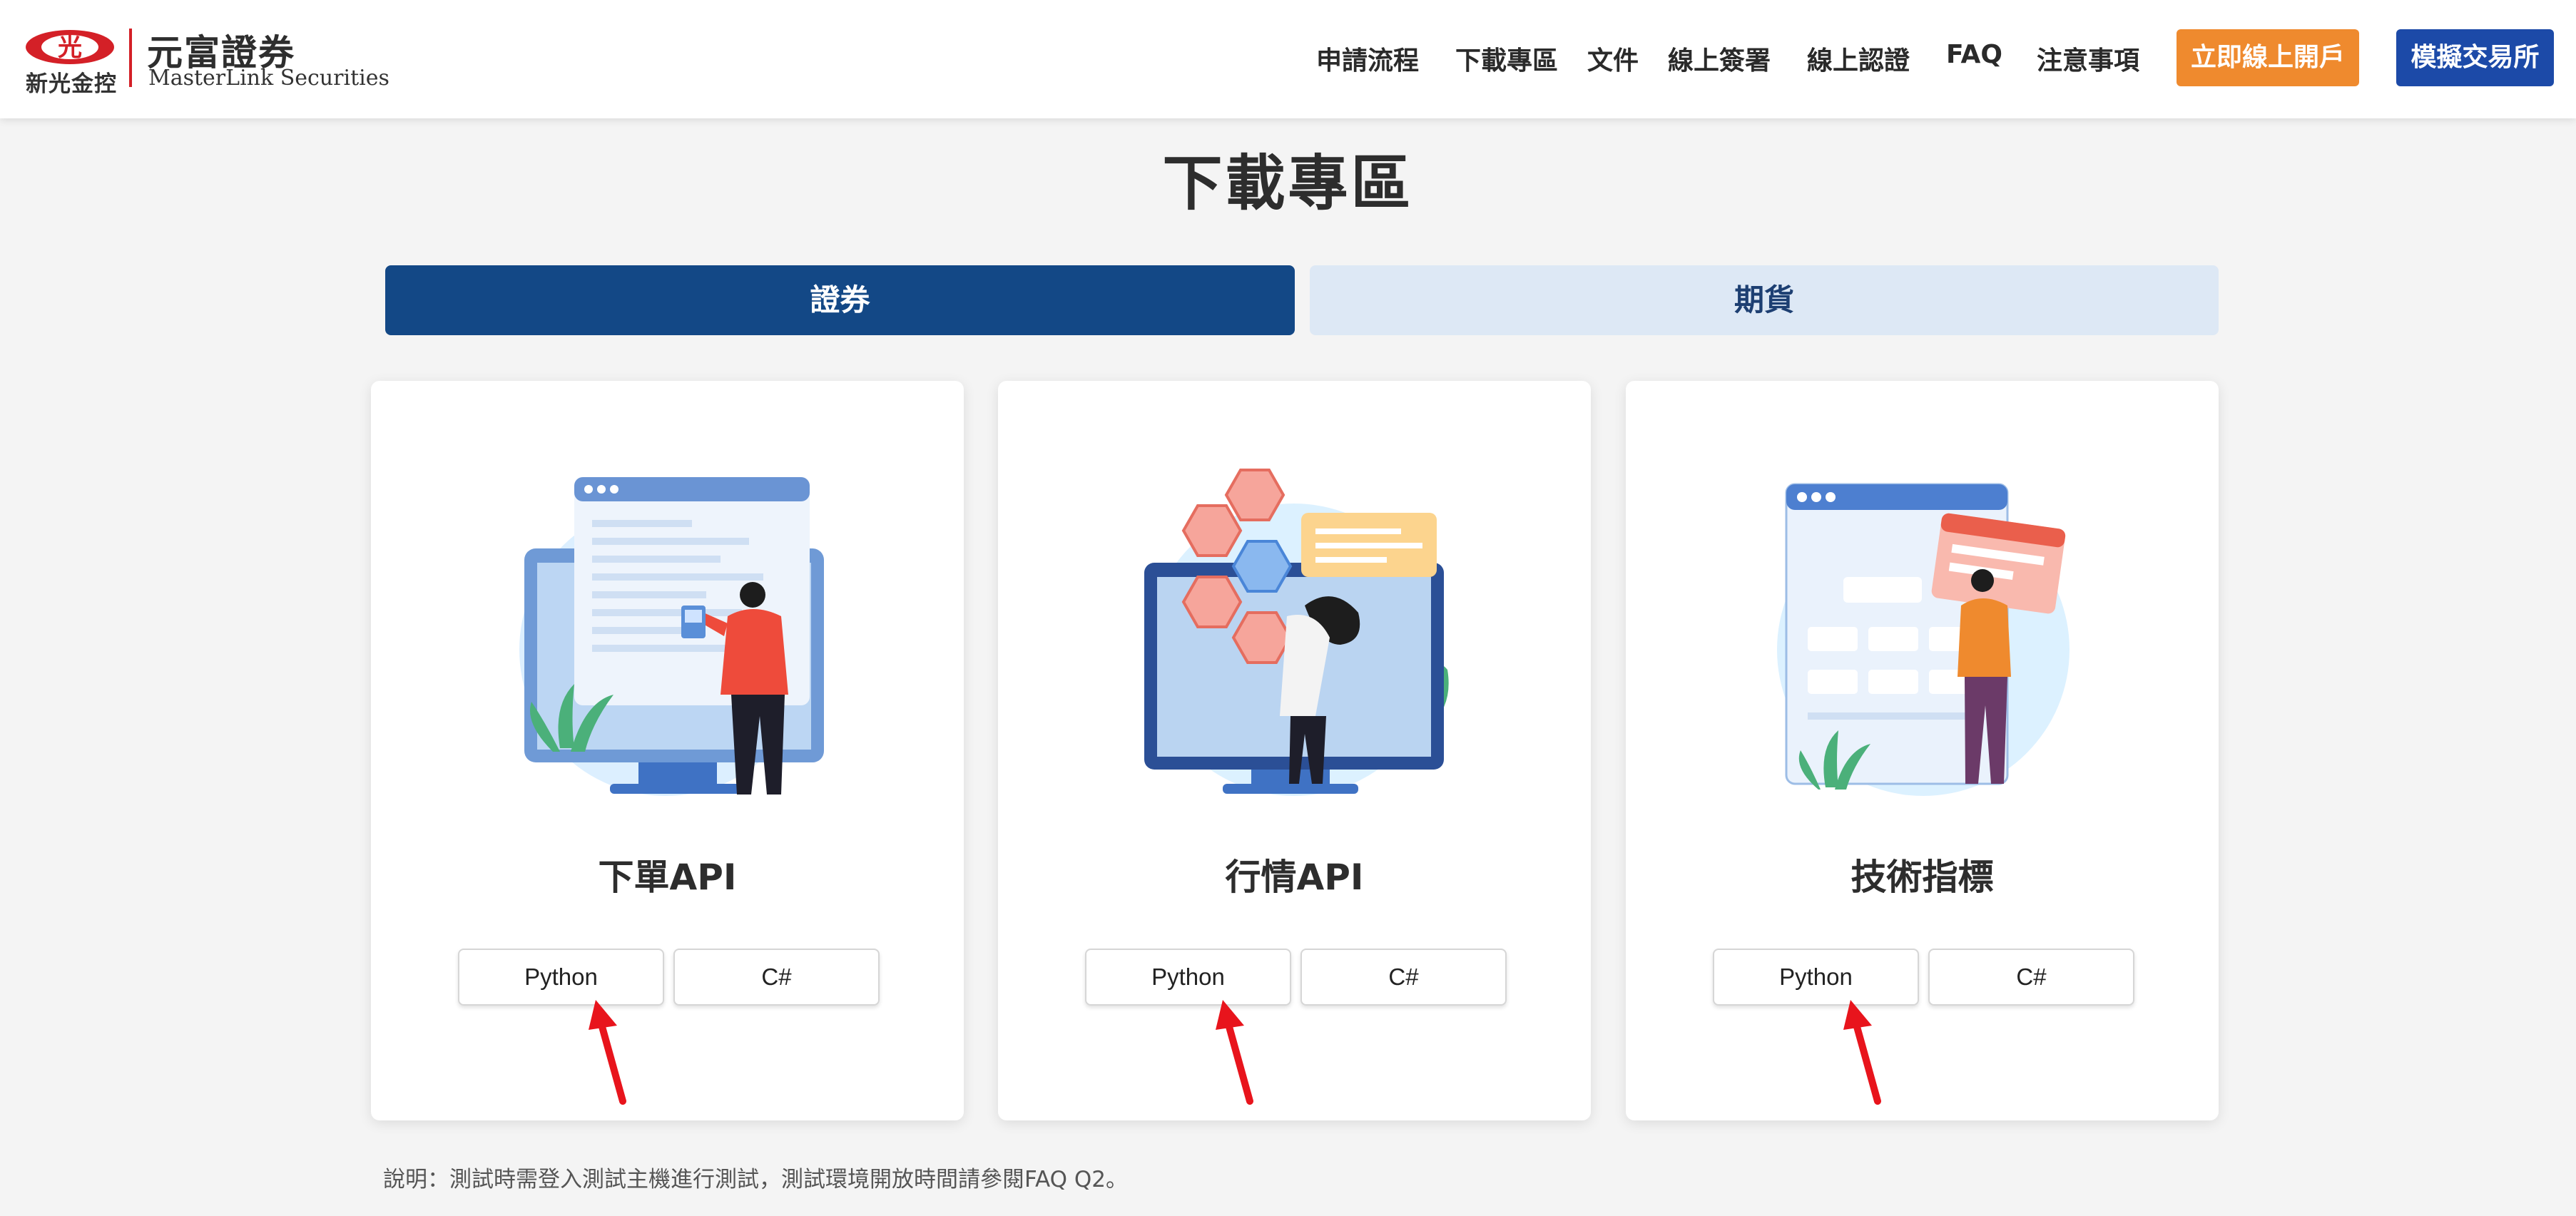 This screenshot has height=1216, width=2576. Describe the element at coordinates (1922, 878) in the screenshot. I see `card-title-technical-indicators: 技術指標` at that location.